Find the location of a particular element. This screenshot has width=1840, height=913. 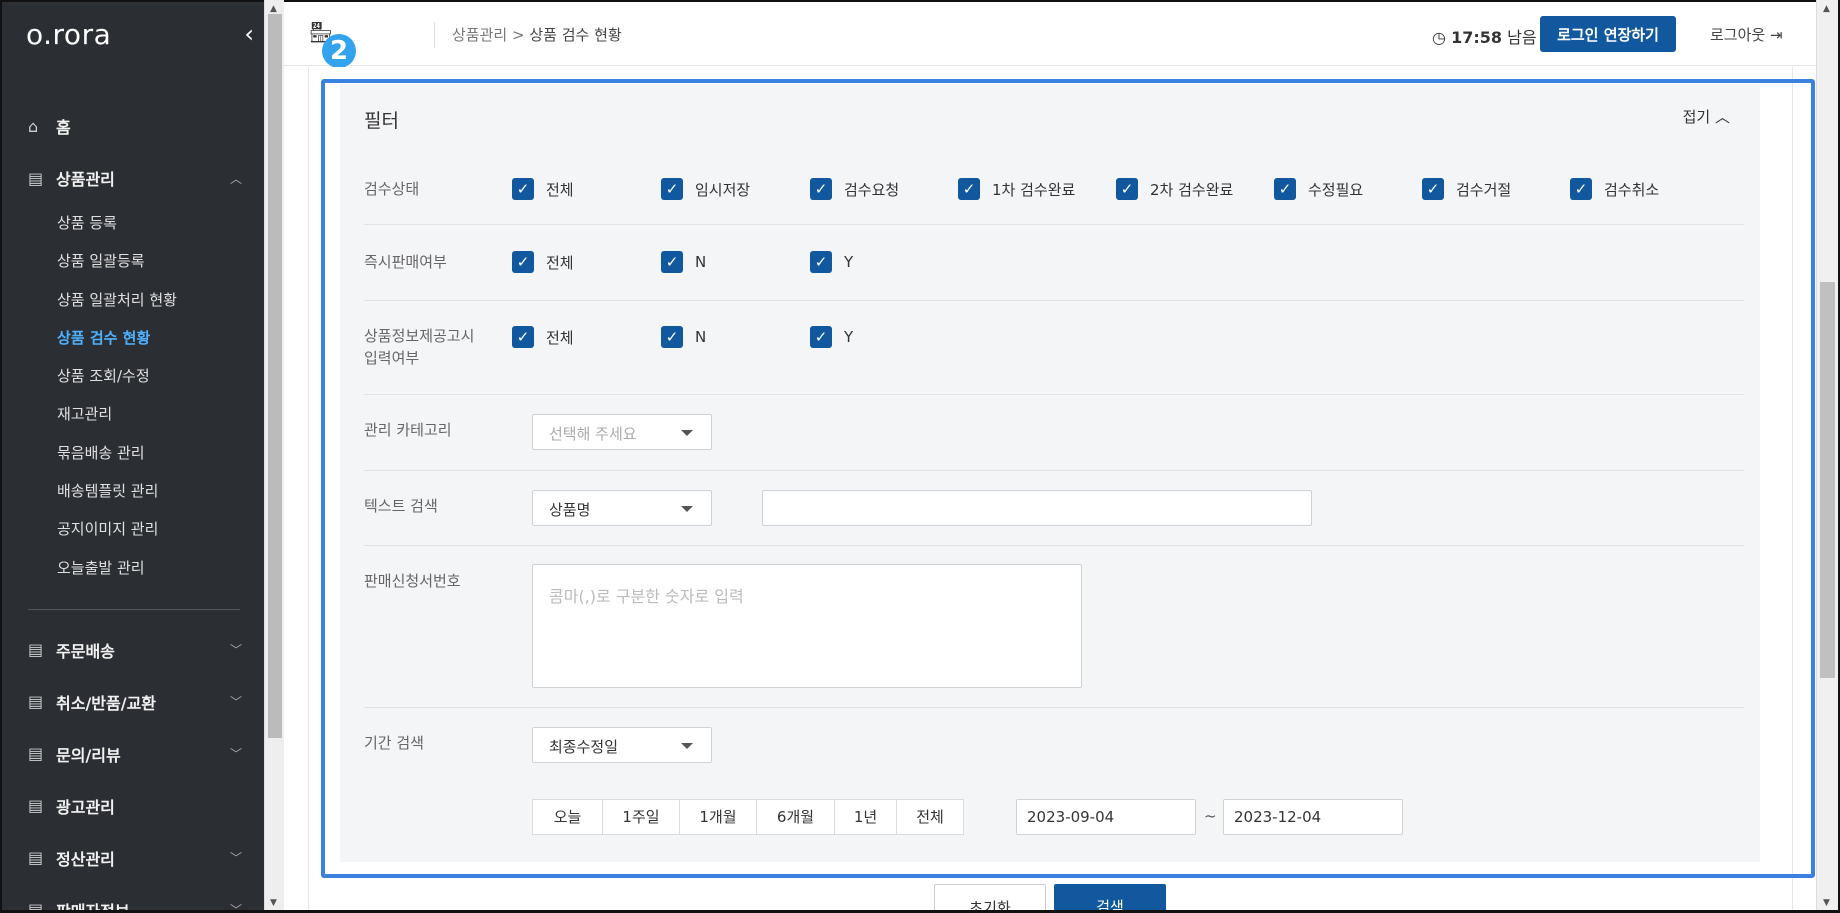

sidebar-item-settlement: ▤ 정산관리 ﹀ is located at coordinates (133, 858).